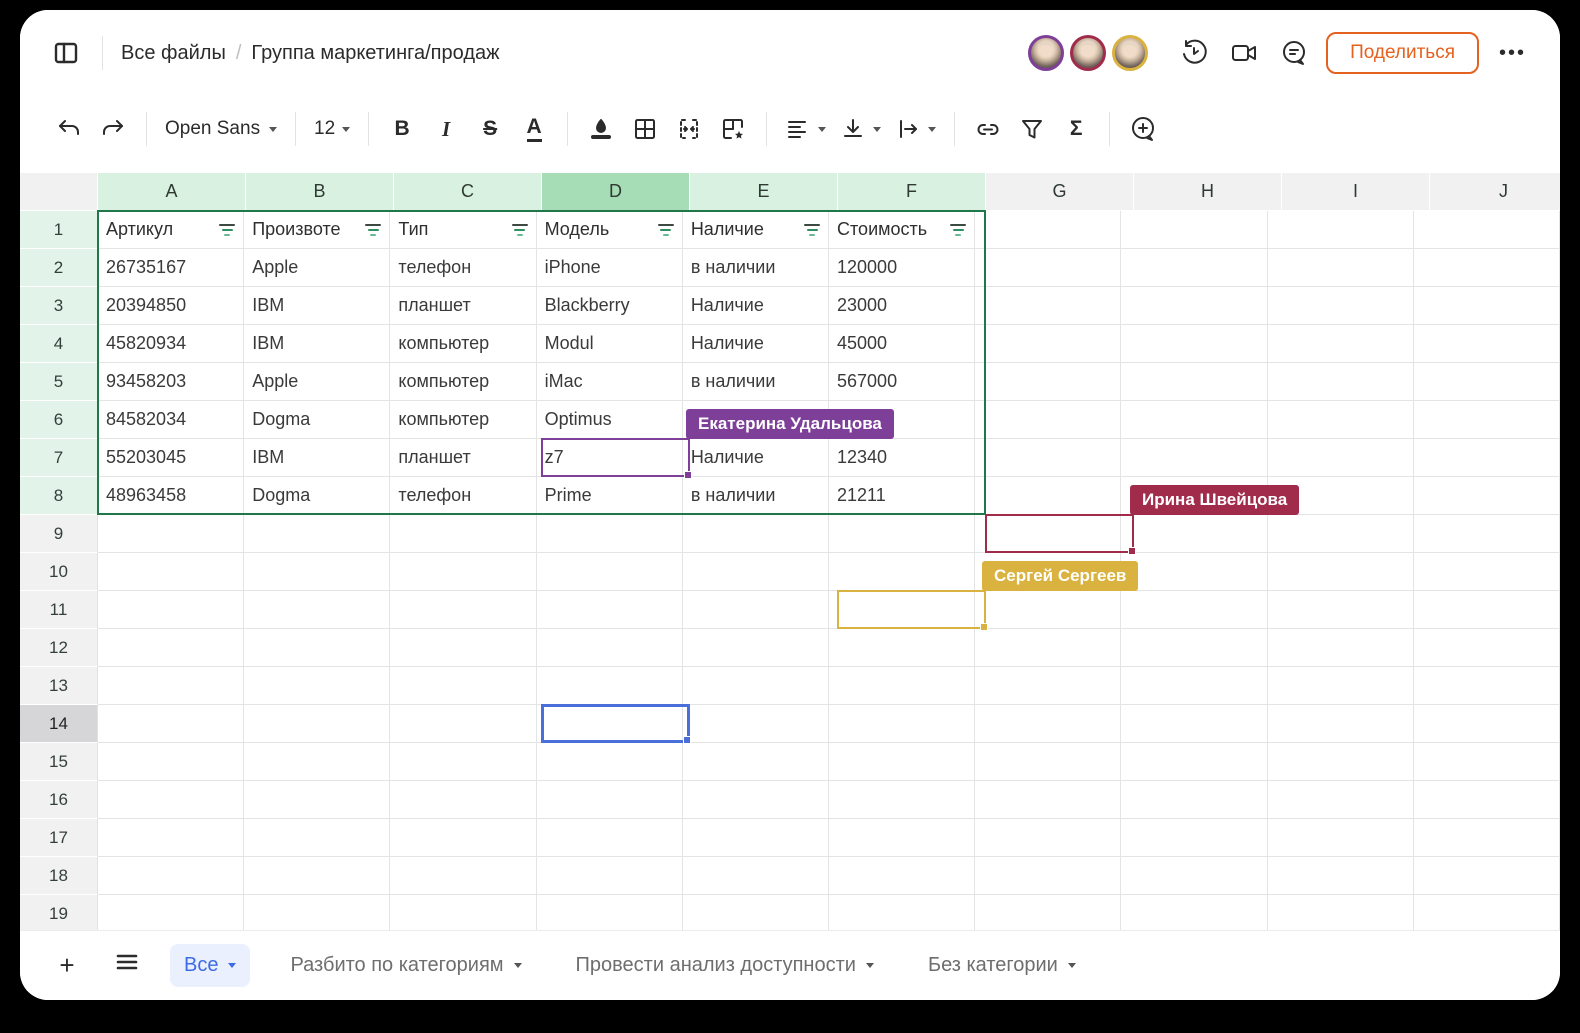 Image resolution: width=1580 pixels, height=1033 pixels. I want to click on cell-D2: iPhone, so click(609, 268).